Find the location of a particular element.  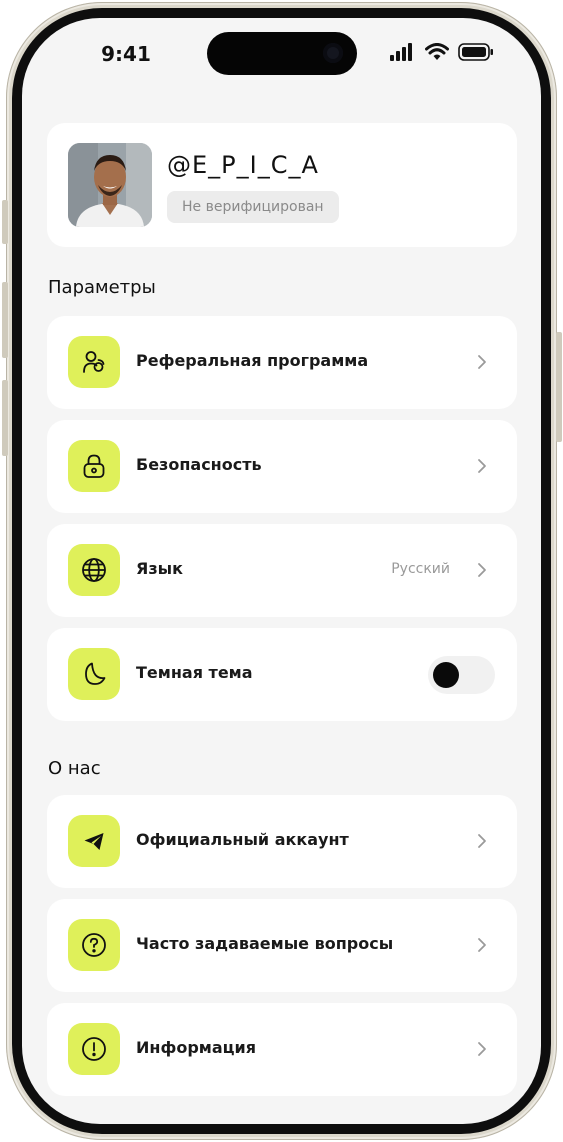

battery-icon is located at coordinates (475, 52).